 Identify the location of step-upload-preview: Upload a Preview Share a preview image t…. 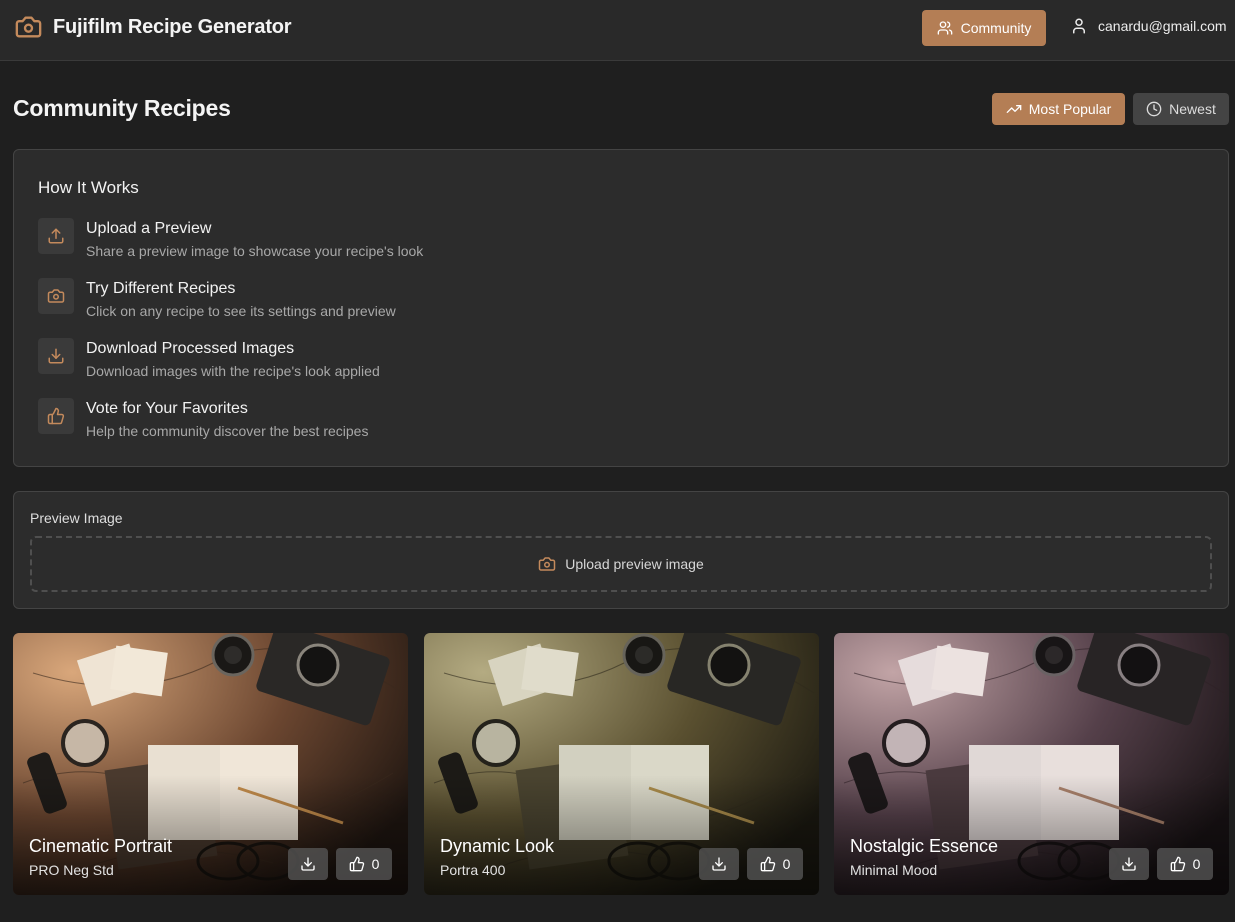
(388, 240).